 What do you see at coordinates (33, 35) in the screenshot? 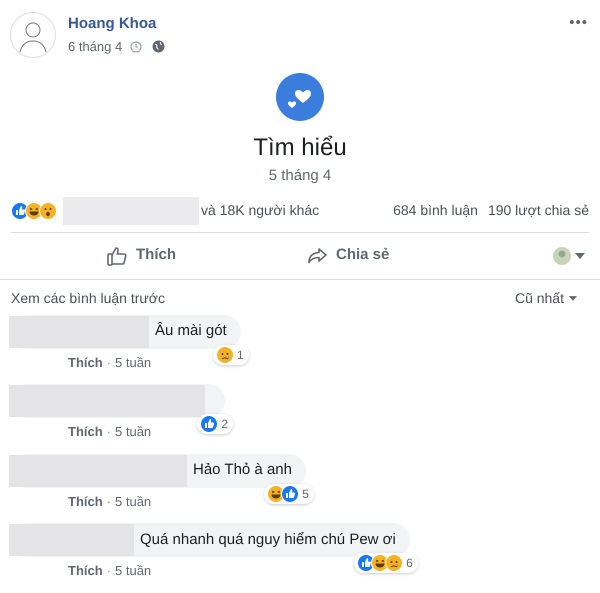
I see `avatar-icon` at bounding box center [33, 35].